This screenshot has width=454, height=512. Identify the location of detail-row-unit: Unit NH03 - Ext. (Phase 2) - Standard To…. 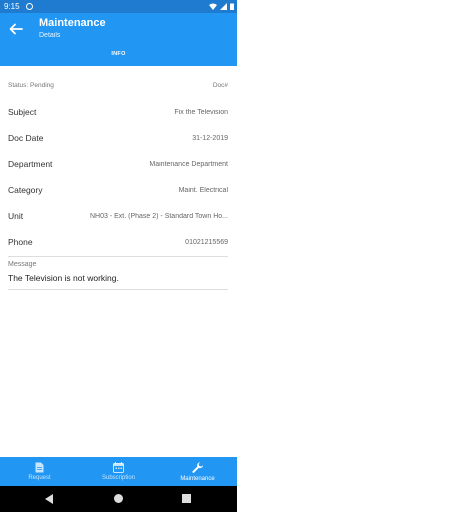
(118, 216).